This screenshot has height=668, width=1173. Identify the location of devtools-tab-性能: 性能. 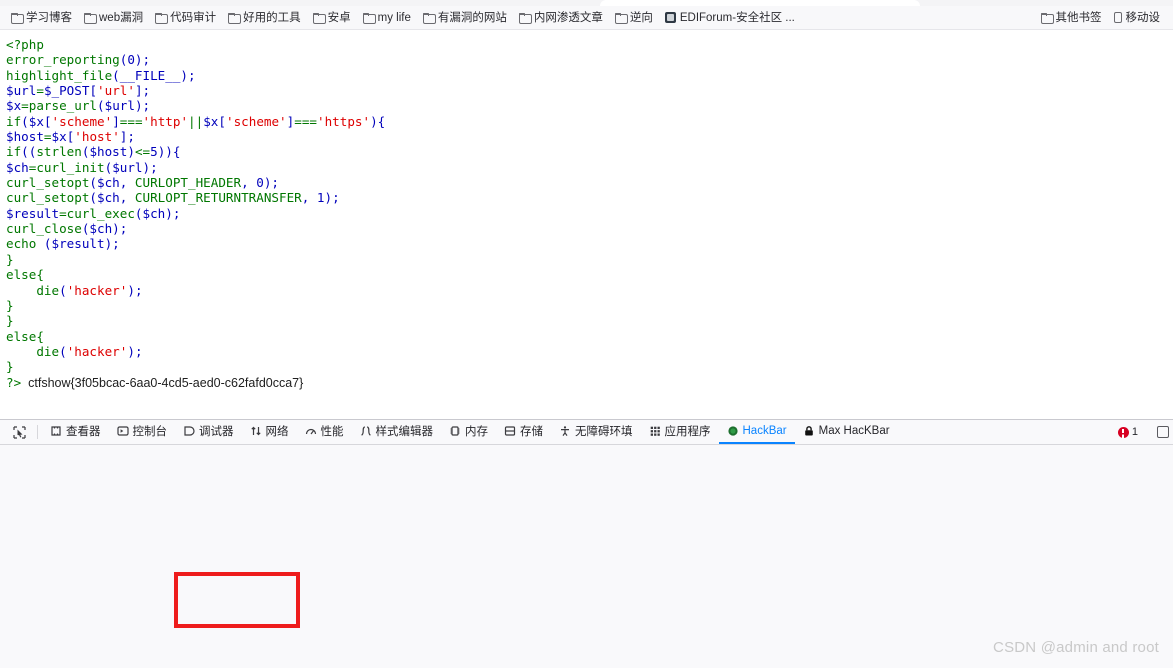
(324, 432).